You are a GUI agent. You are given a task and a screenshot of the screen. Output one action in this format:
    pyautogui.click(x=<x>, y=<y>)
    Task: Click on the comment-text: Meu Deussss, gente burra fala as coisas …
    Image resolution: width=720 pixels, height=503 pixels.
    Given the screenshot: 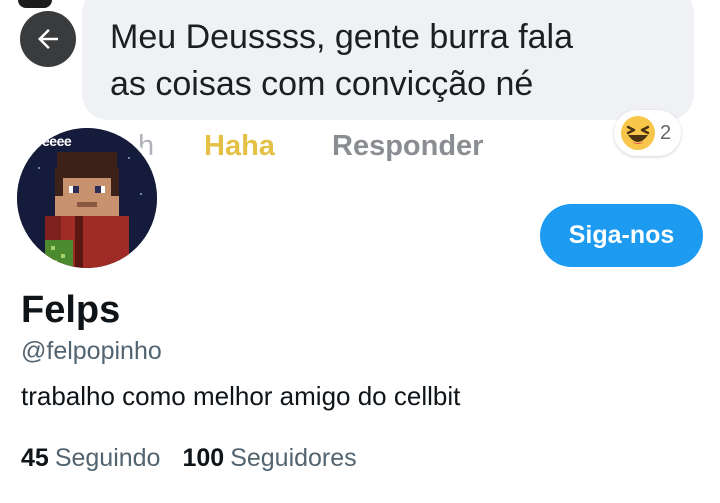 What is the action you would take?
    pyautogui.click(x=395, y=61)
    